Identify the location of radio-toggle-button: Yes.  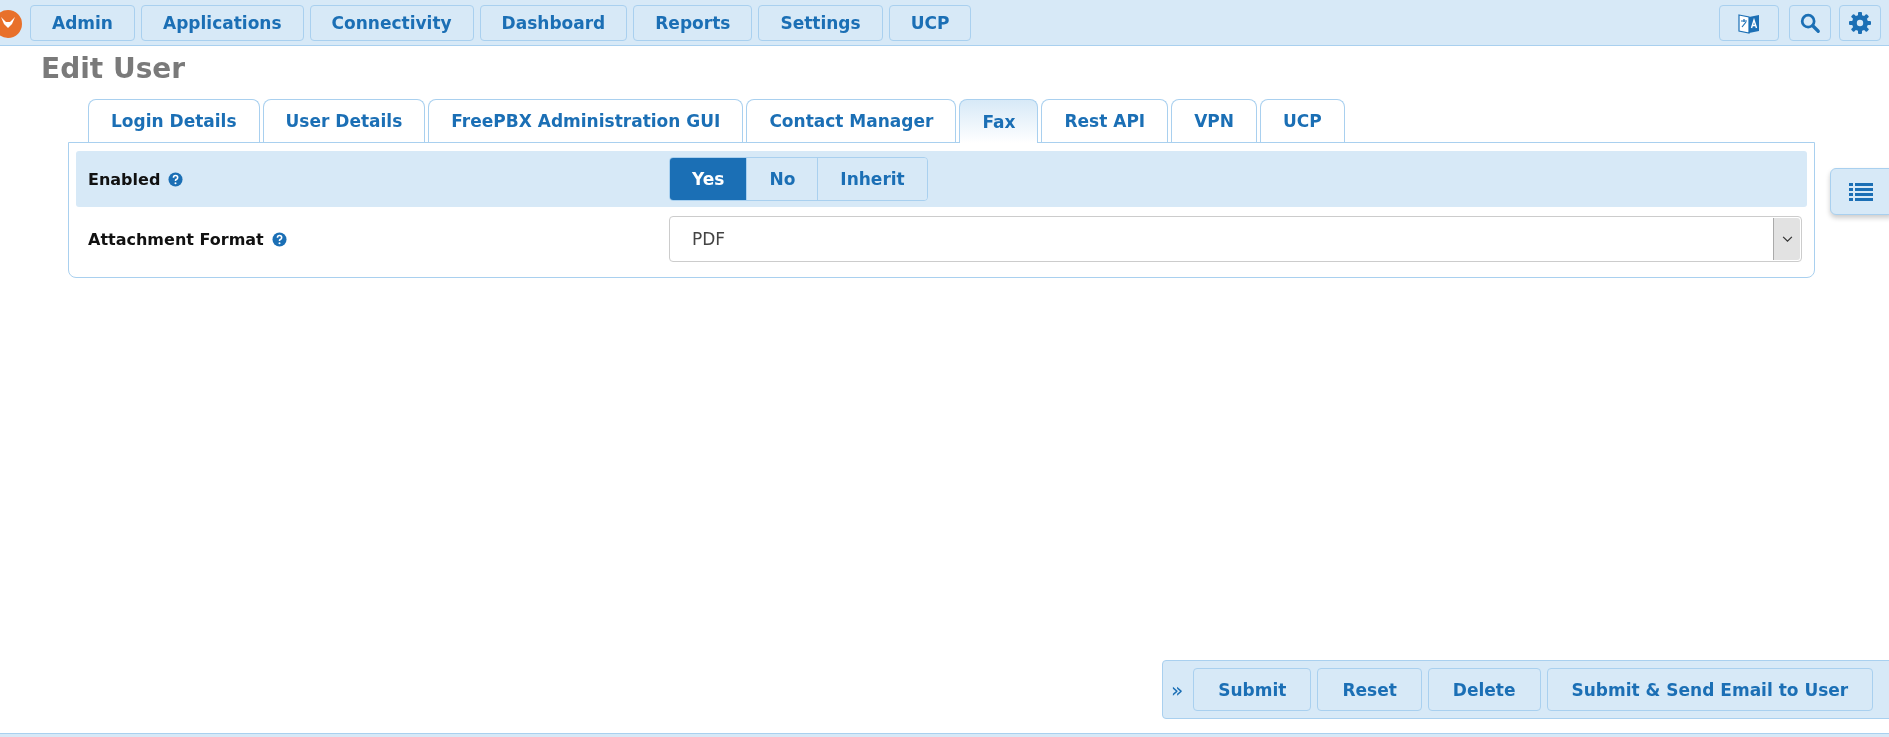
(708, 179).